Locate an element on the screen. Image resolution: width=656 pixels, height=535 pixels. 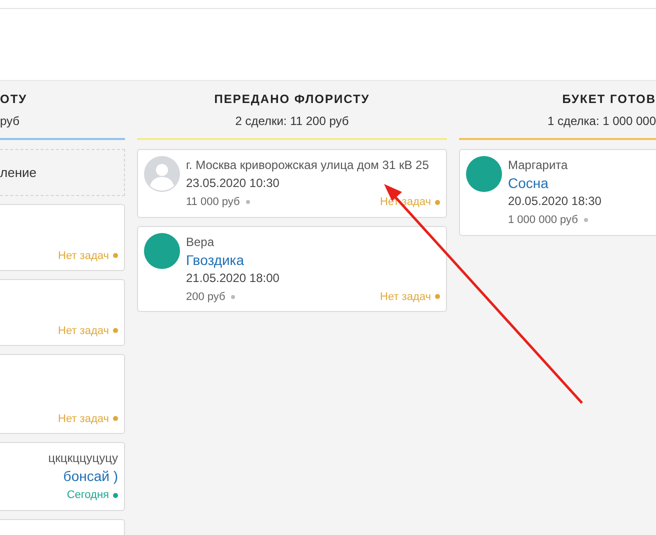
column-title: ОТУ is located at coordinates (14, 99).